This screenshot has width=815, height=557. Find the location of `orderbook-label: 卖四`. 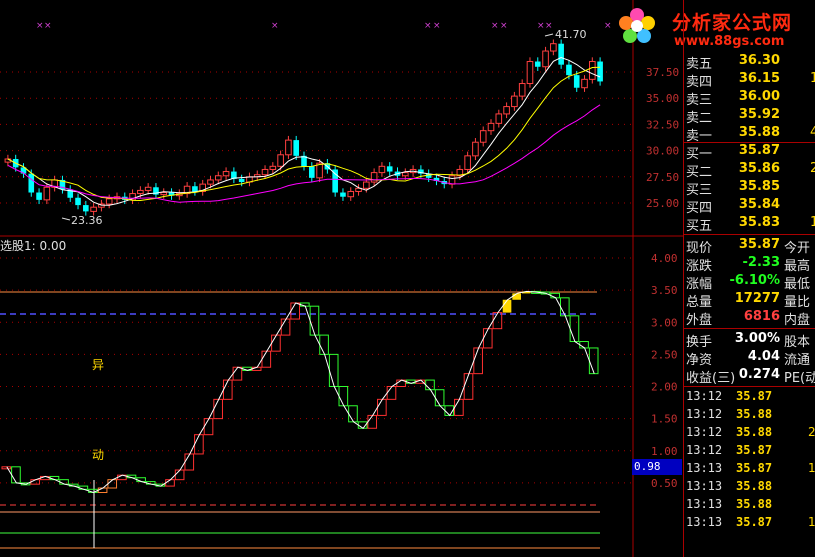

orderbook-label: 卖四 is located at coordinates (699, 82).